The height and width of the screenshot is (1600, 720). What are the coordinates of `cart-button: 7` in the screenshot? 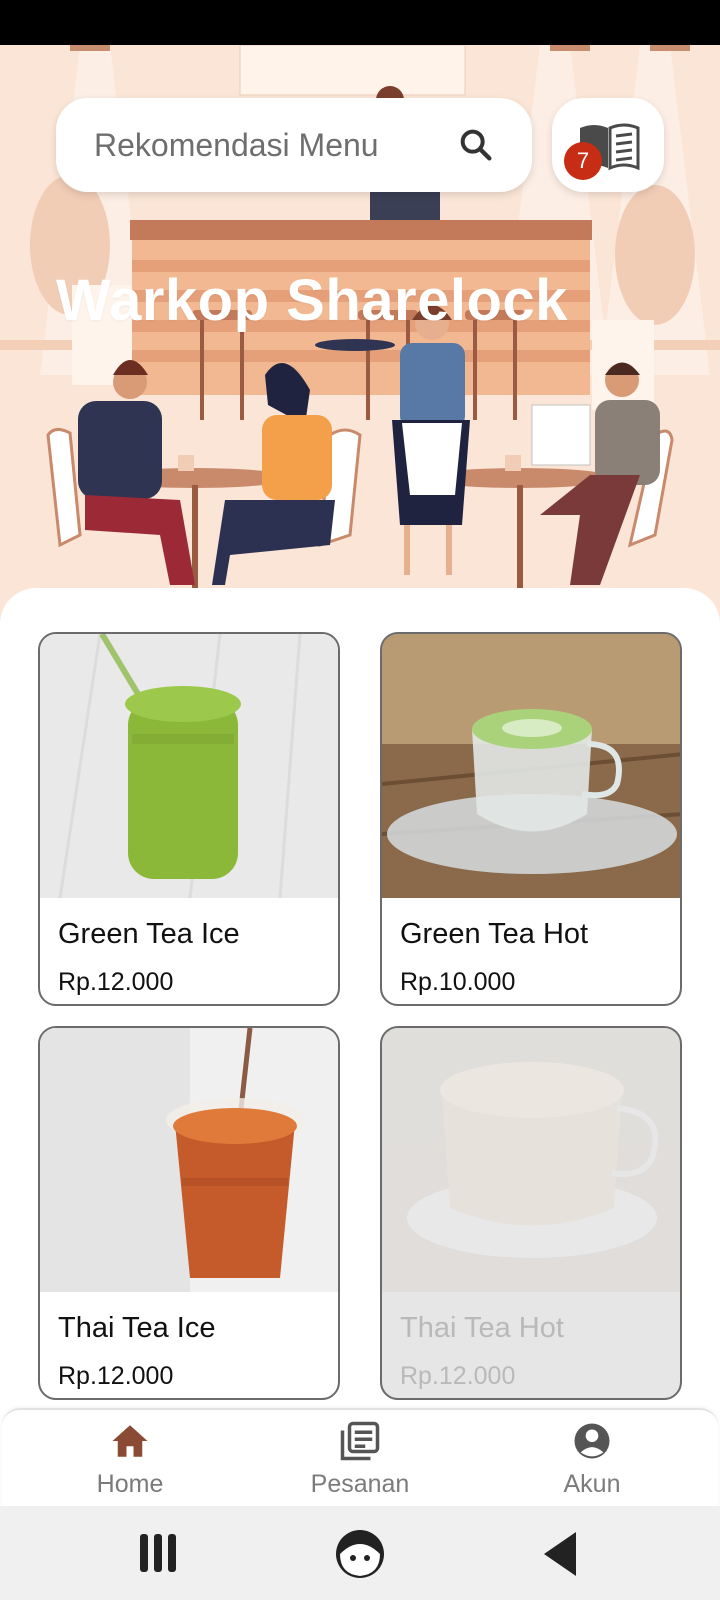 It's located at (608, 145).